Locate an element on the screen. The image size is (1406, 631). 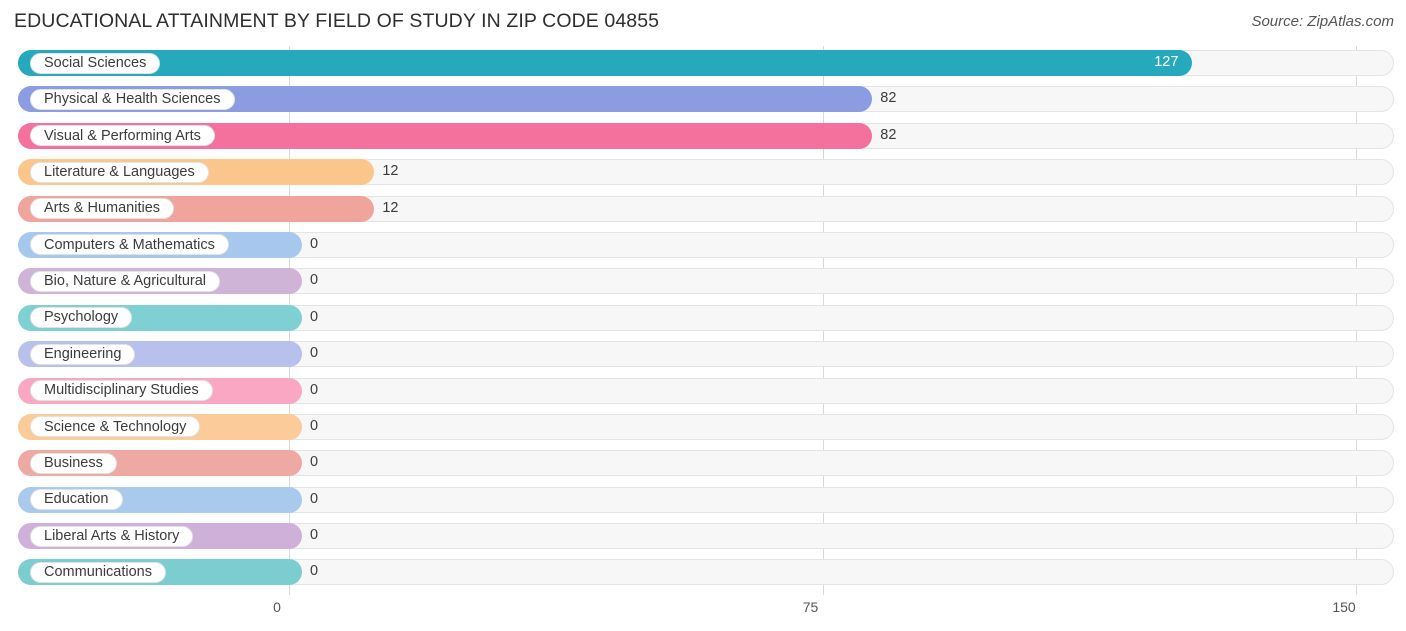
bar-row: Engineering 0 is located at coordinates (703, 355).